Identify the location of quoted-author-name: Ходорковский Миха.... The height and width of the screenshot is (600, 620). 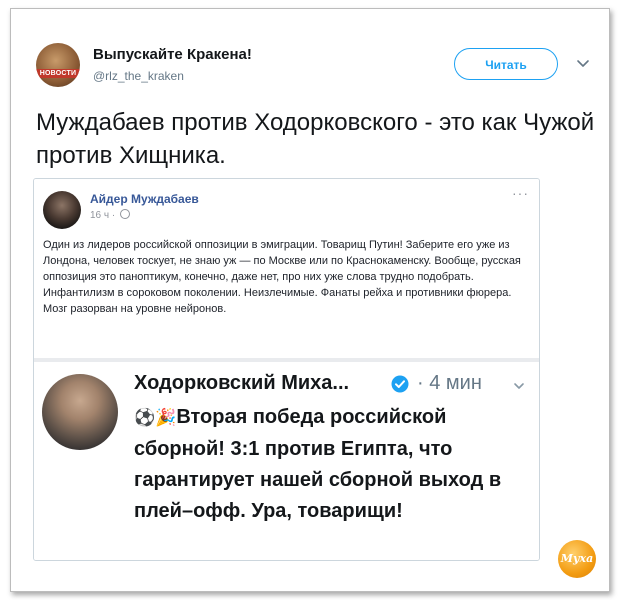
(241, 383).